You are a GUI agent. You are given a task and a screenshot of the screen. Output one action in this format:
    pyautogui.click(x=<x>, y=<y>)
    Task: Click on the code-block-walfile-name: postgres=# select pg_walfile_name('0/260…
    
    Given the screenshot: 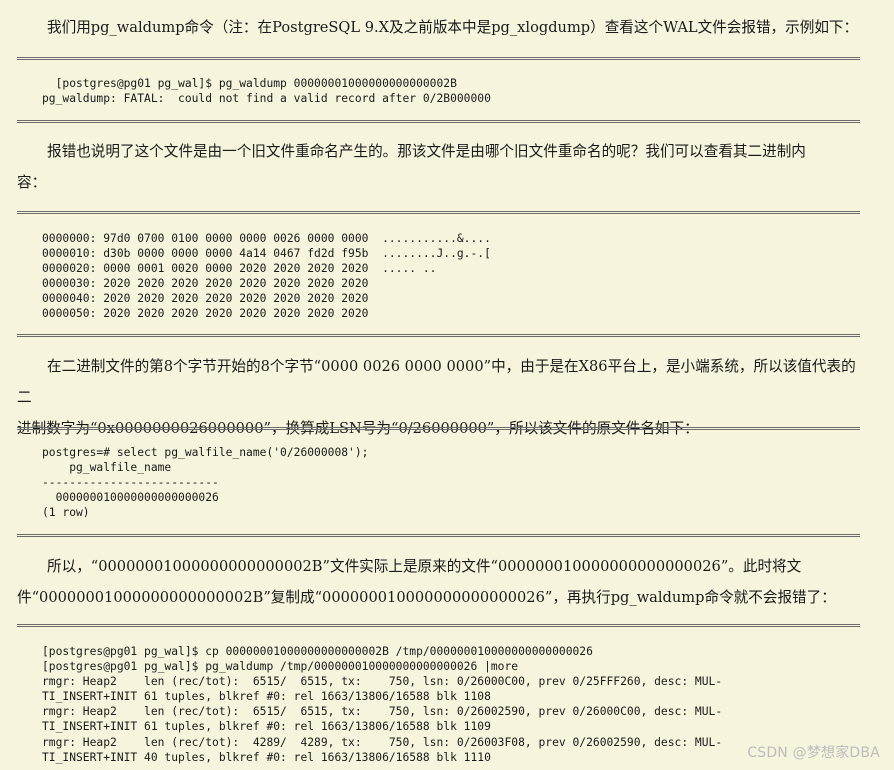 What is the action you would take?
    pyautogui.click(x=438, y=482)
    